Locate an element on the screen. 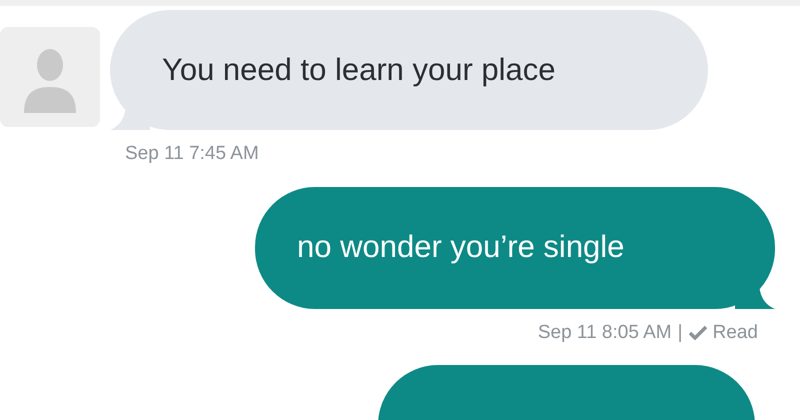 The width and height of the screenshot is (800, 420). message-text: no wonder you’re single is located at coordinates (460, 247).